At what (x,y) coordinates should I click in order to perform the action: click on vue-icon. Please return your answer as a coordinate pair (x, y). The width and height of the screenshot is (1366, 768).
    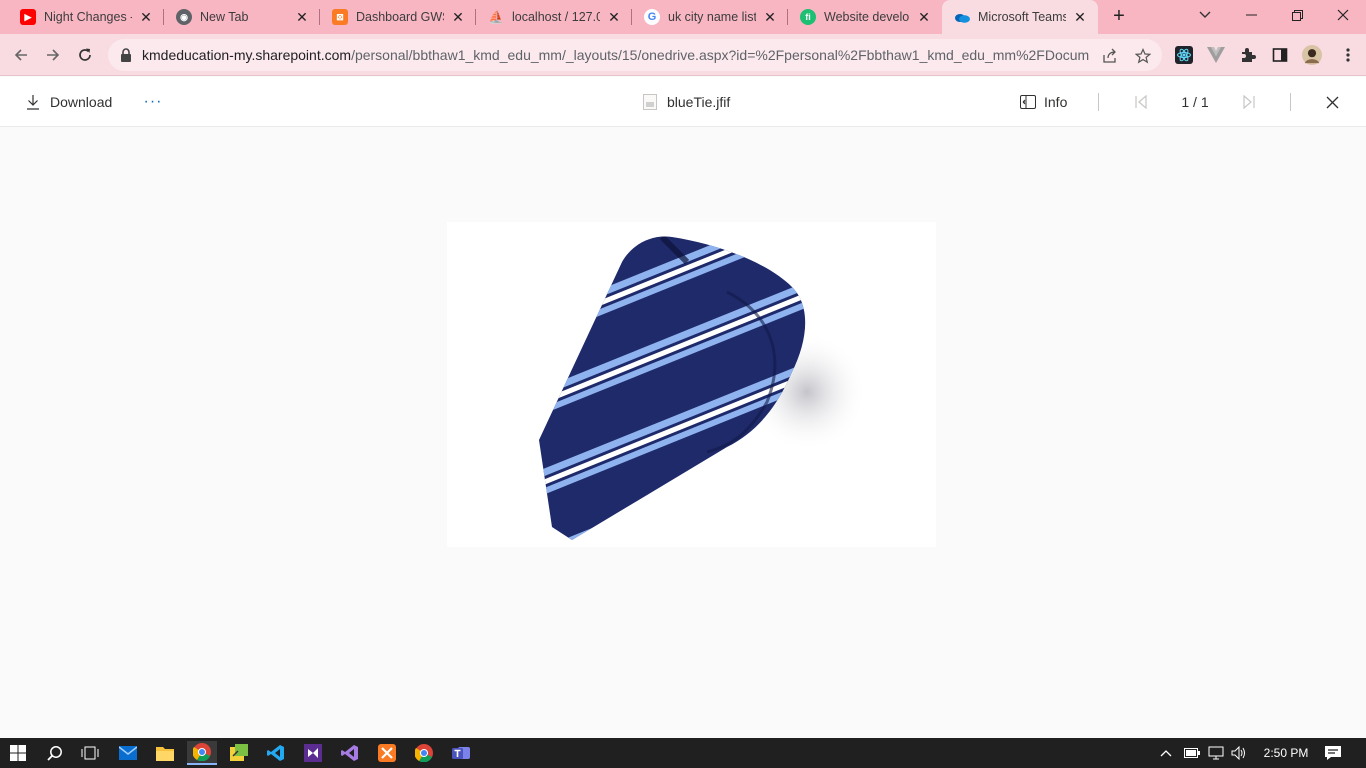
    Looking at the image, I should click on (1216, 55).